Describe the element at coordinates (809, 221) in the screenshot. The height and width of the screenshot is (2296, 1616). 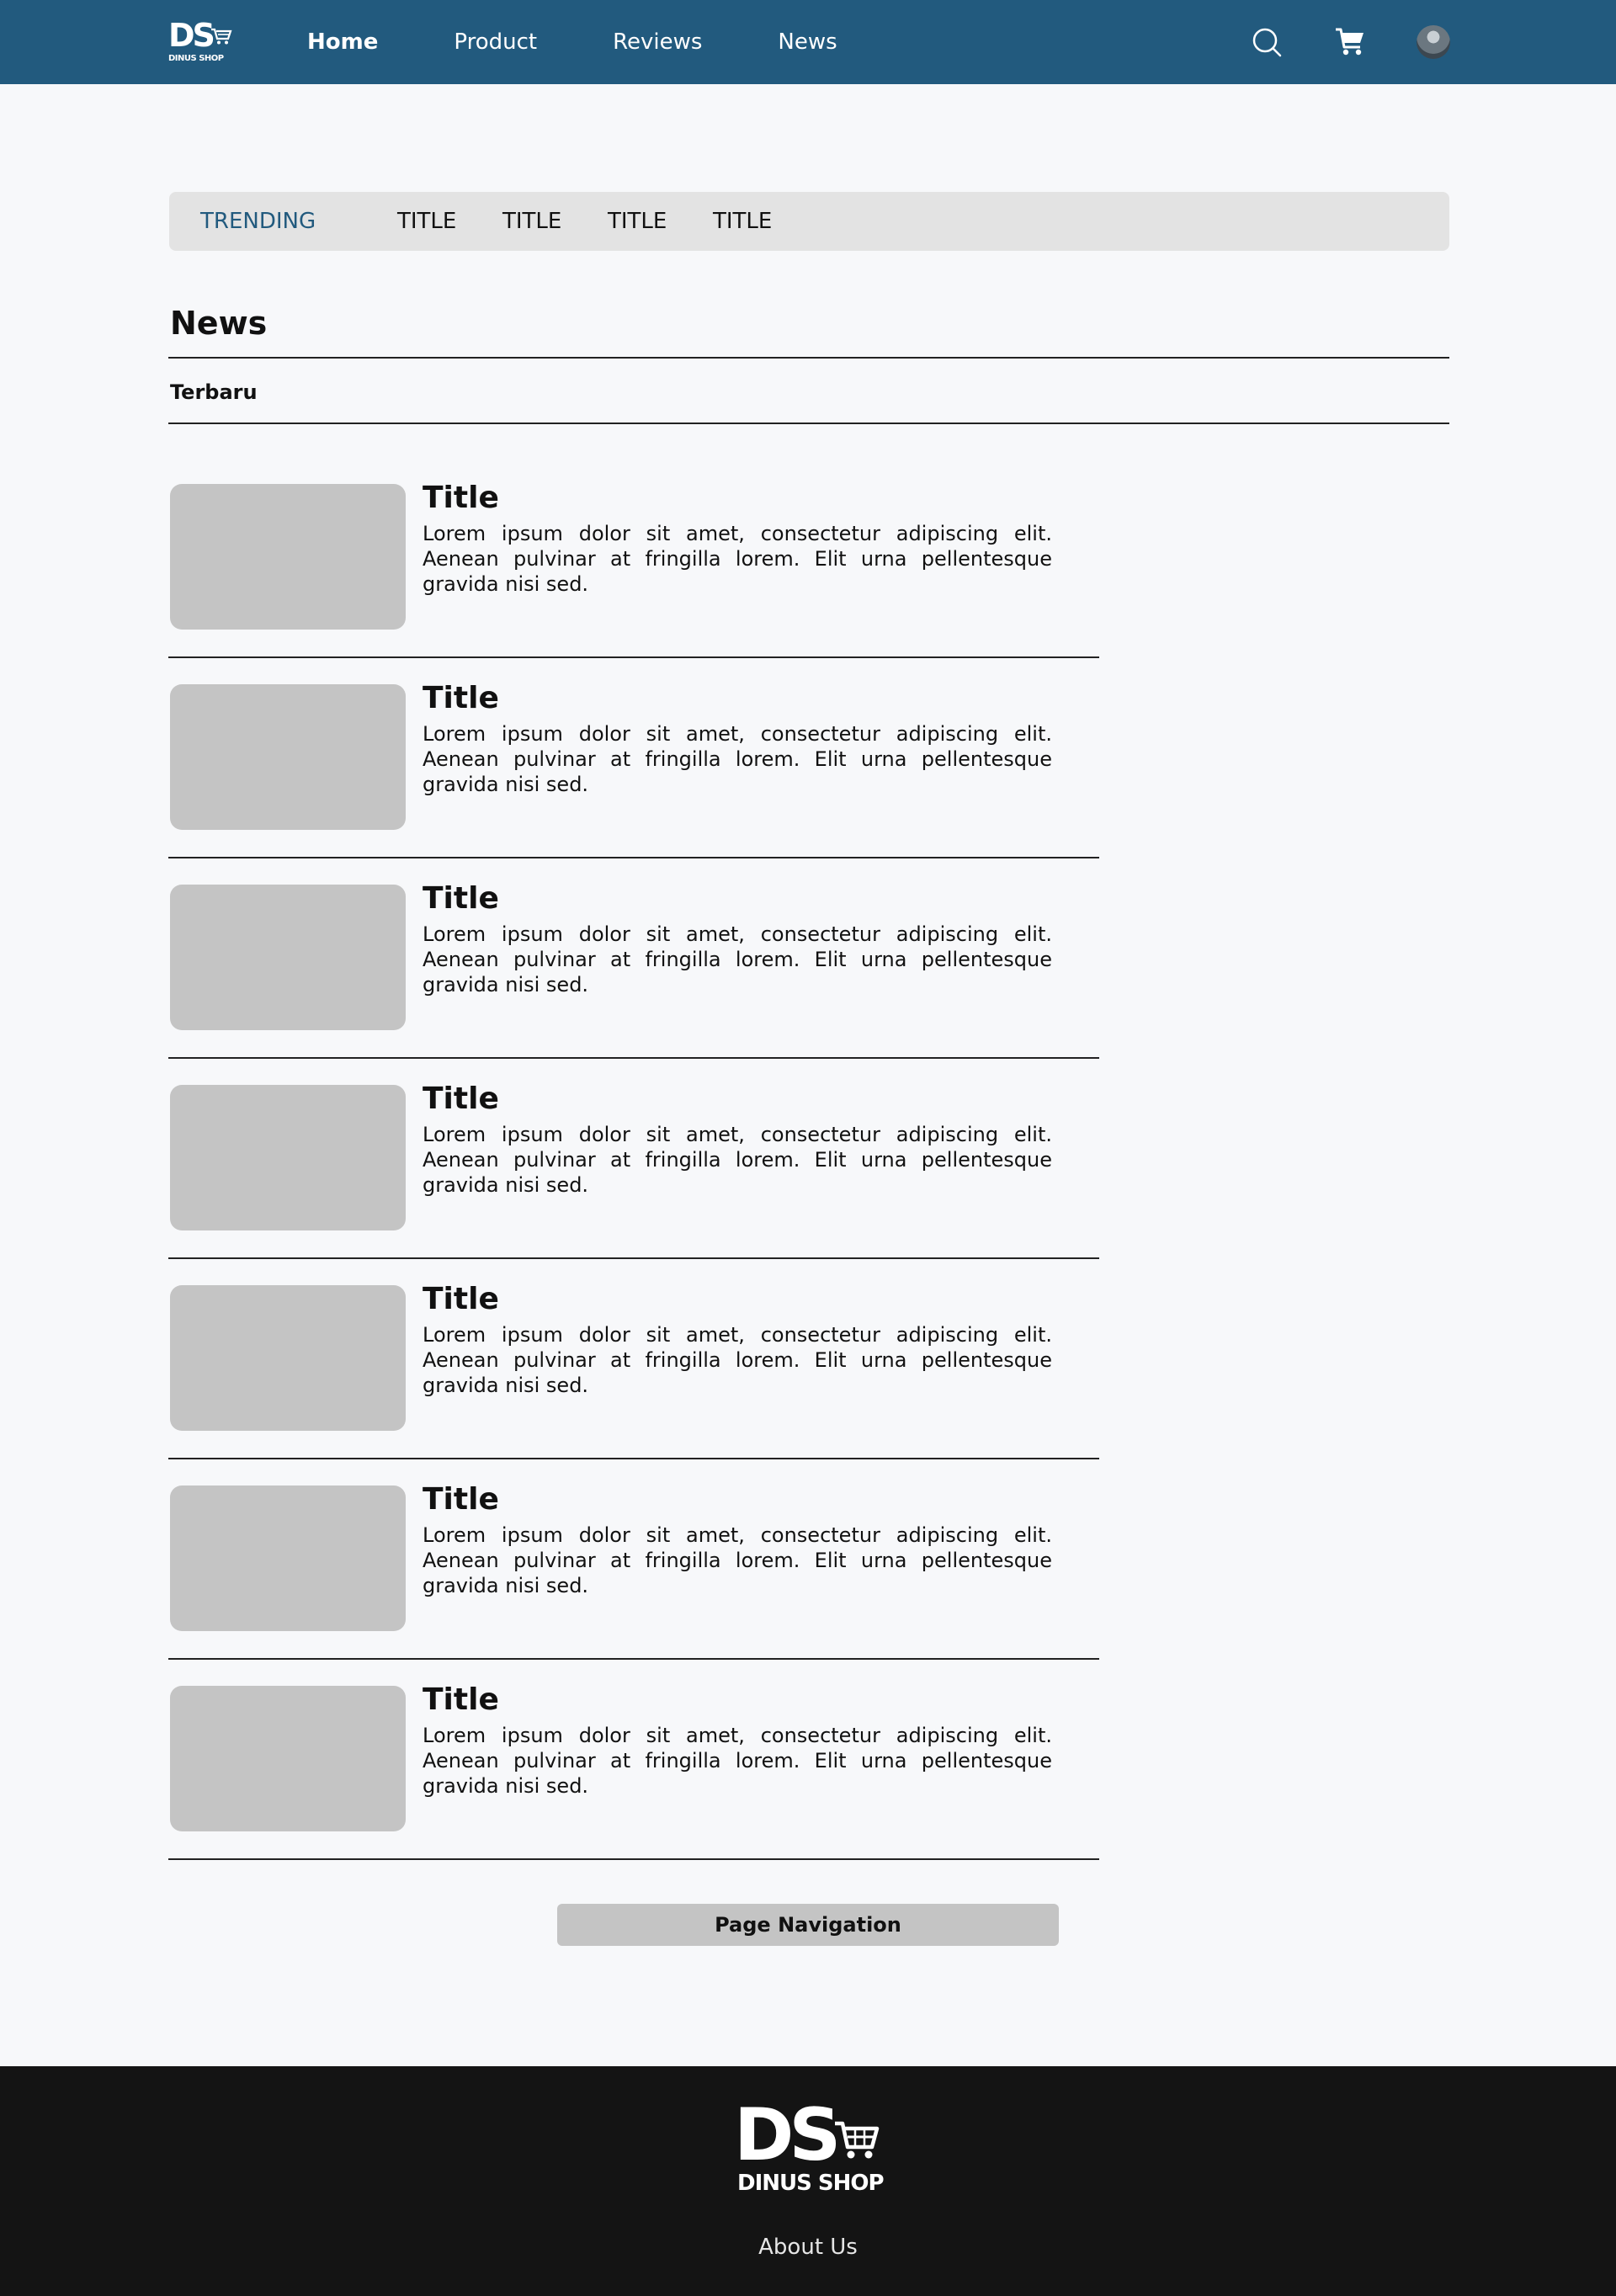
I see `trending-bar: TRENDING TITLE TITLE TITLE TITLE` at that location.